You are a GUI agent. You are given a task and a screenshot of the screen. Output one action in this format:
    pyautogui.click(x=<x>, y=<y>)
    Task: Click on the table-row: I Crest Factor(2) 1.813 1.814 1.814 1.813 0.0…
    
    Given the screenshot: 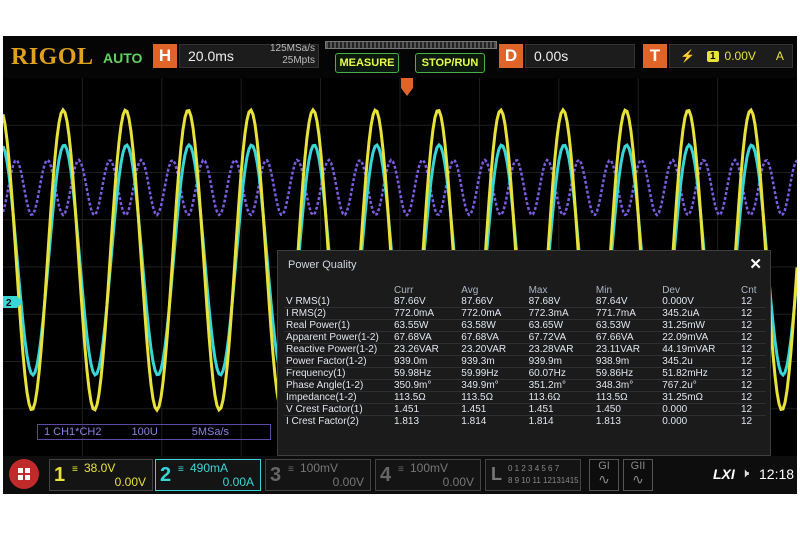 What is the action you would take?
    pyautogui.click(x=525, y=421)
    